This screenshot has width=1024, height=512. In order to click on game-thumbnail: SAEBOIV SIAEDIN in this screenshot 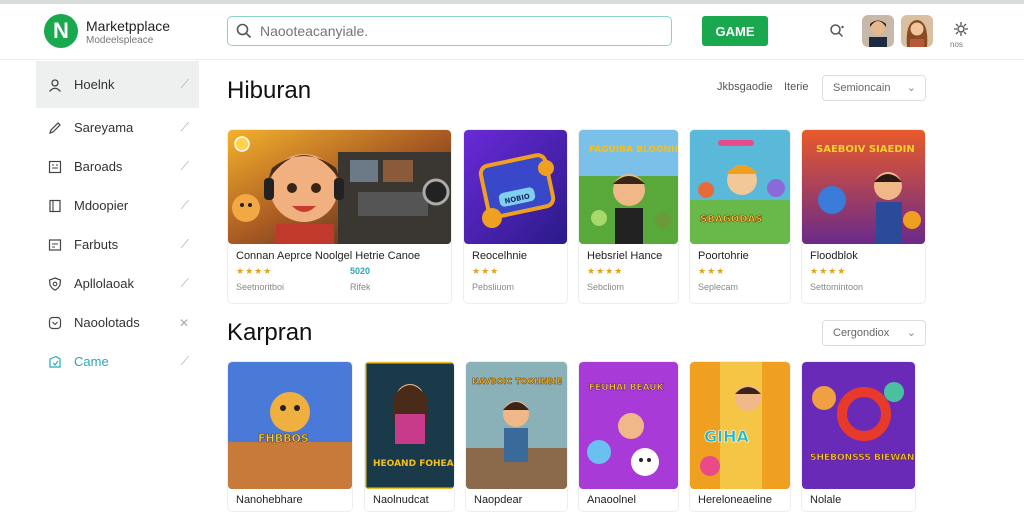, I will do `click(863, 187)`.